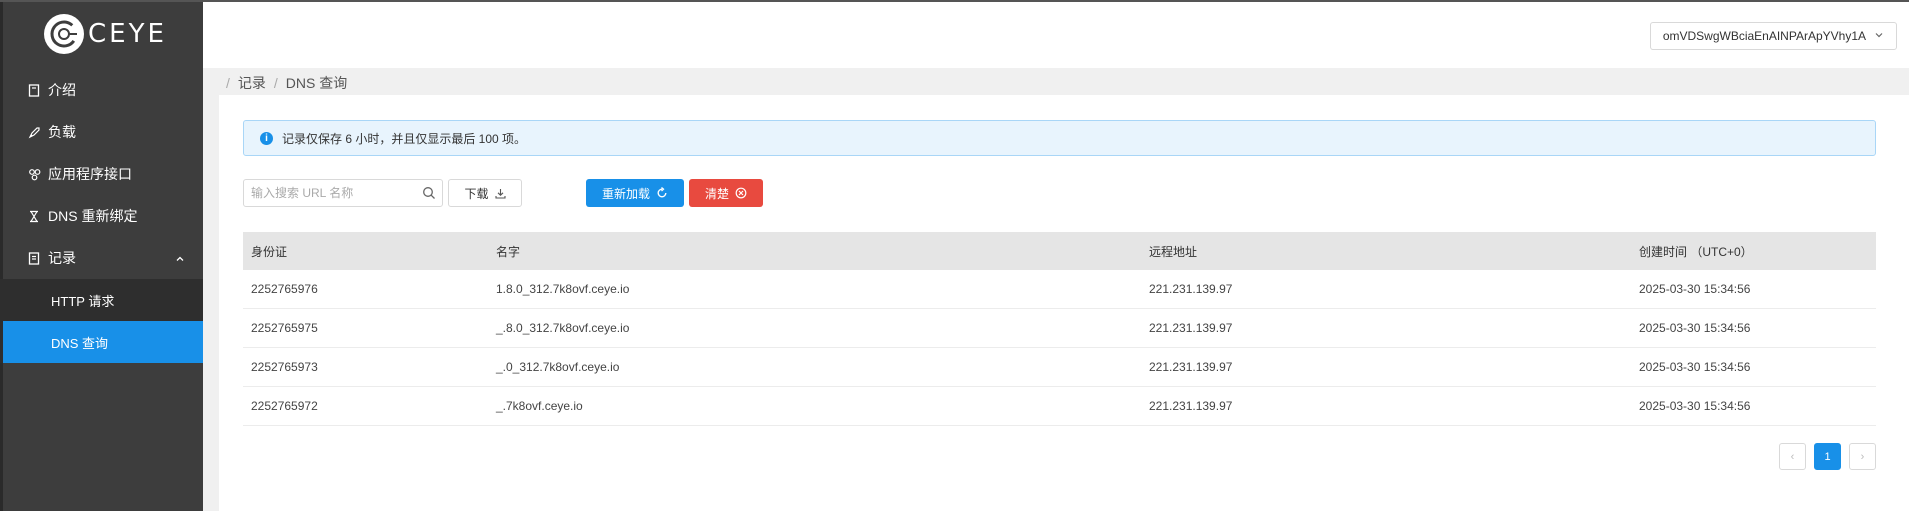 The image size is (1909, 511). What do you see at coordinates (62, 258) in the screenshot?
I see `sidebar-item-label: 记录` at bounding box center [62, 258].